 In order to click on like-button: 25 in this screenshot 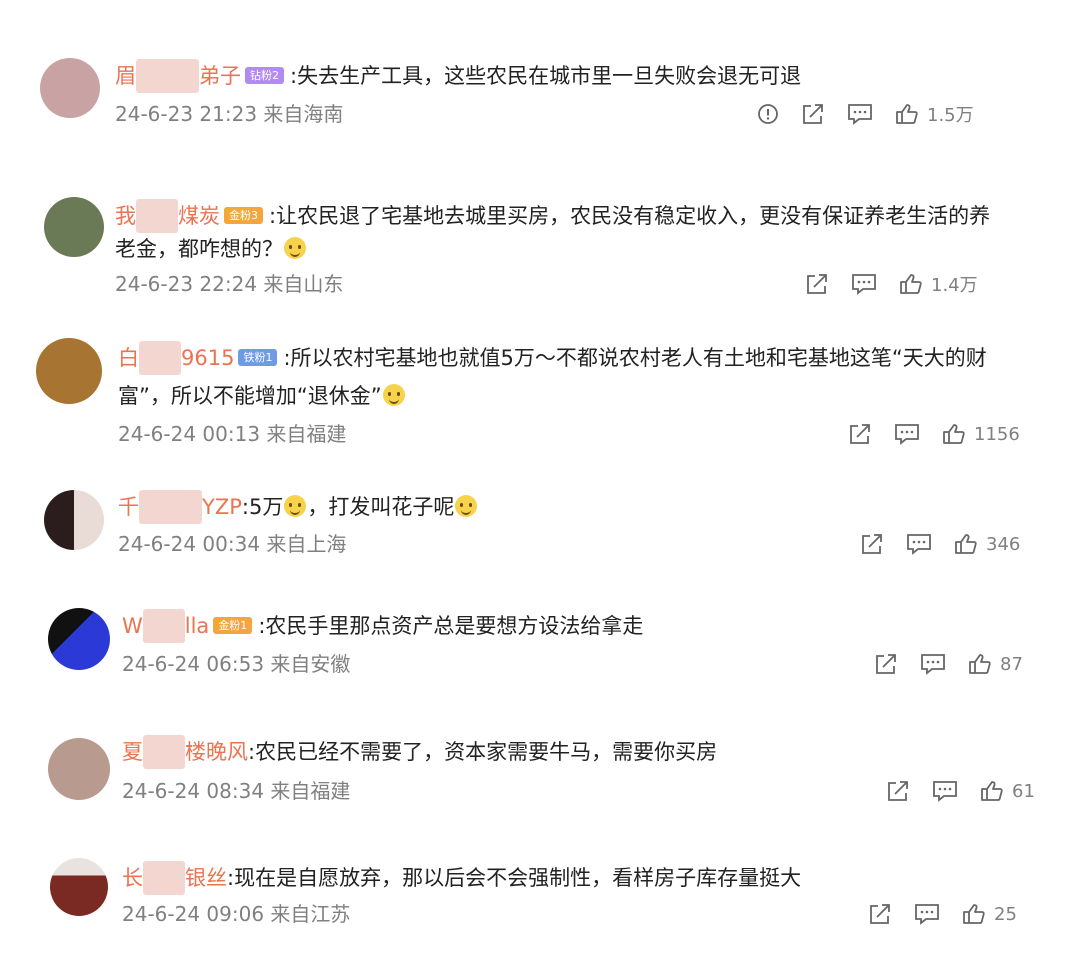, I will do `click(989, 914)`.